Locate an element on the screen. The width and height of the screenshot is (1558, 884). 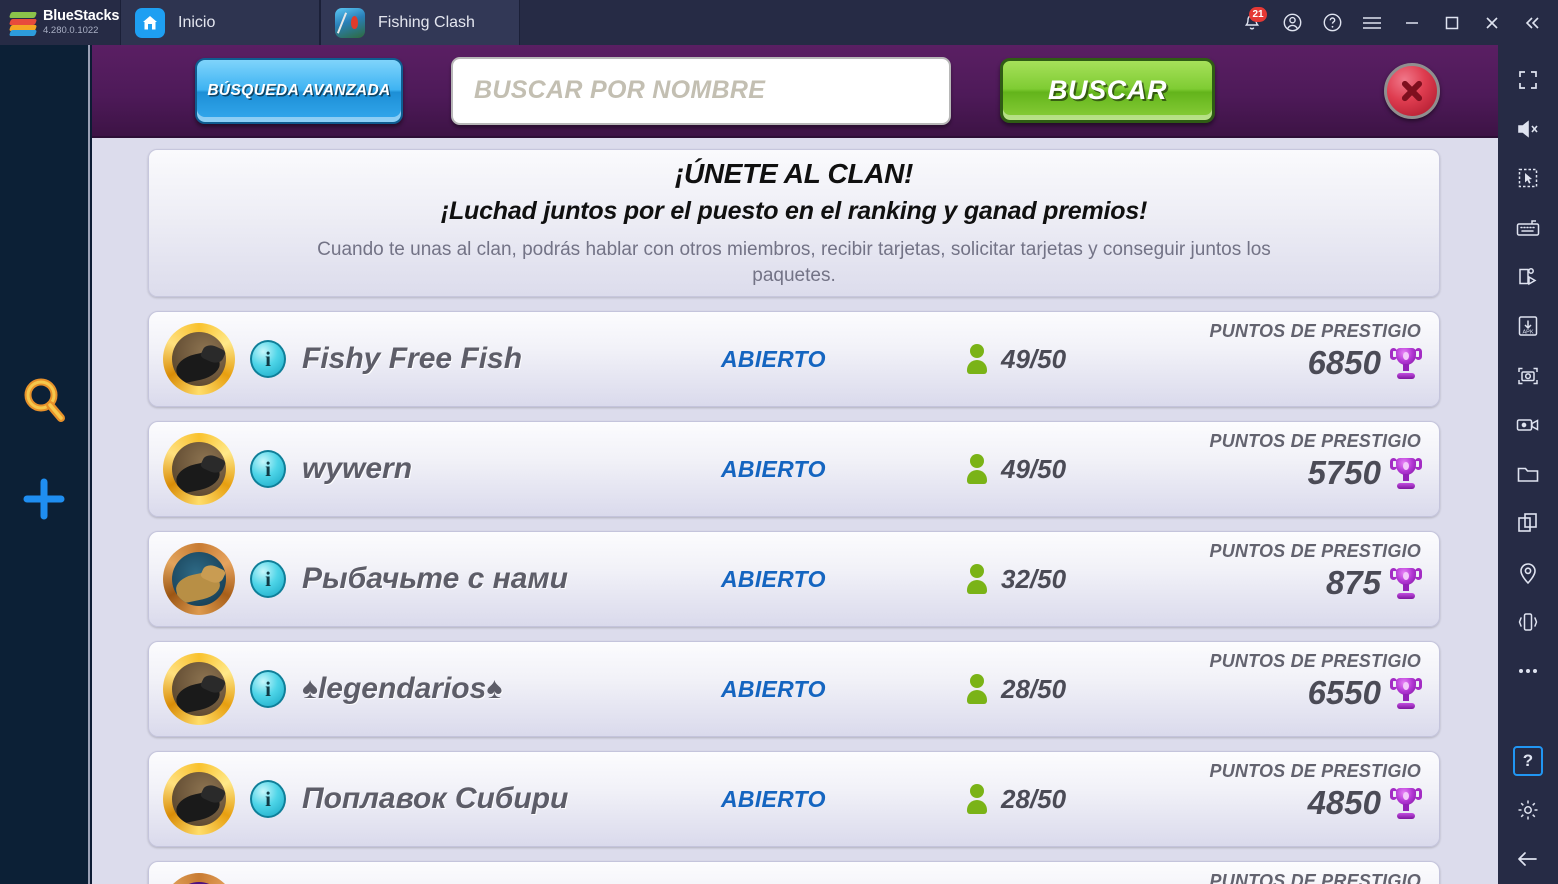
collapse-sidebar-button is located at coordinates (1532, 22).